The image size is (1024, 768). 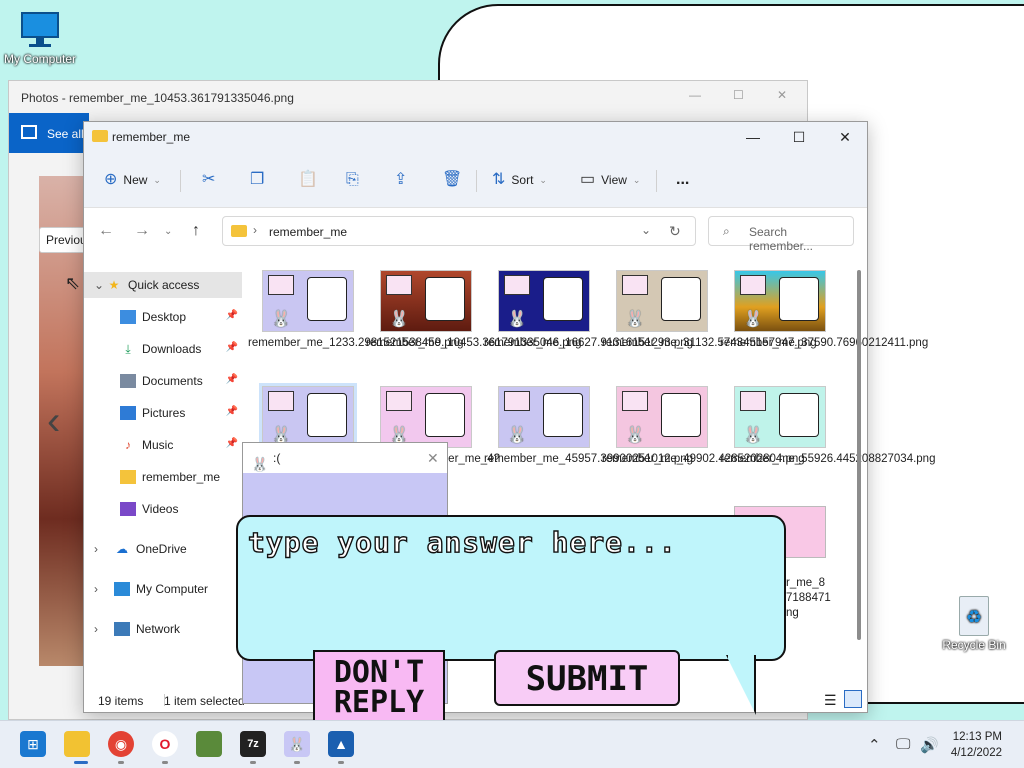 What do you see at coordinates (158, 629) in the screenshot?
I see `nav-label: Network` at bounding box center [158, 629].